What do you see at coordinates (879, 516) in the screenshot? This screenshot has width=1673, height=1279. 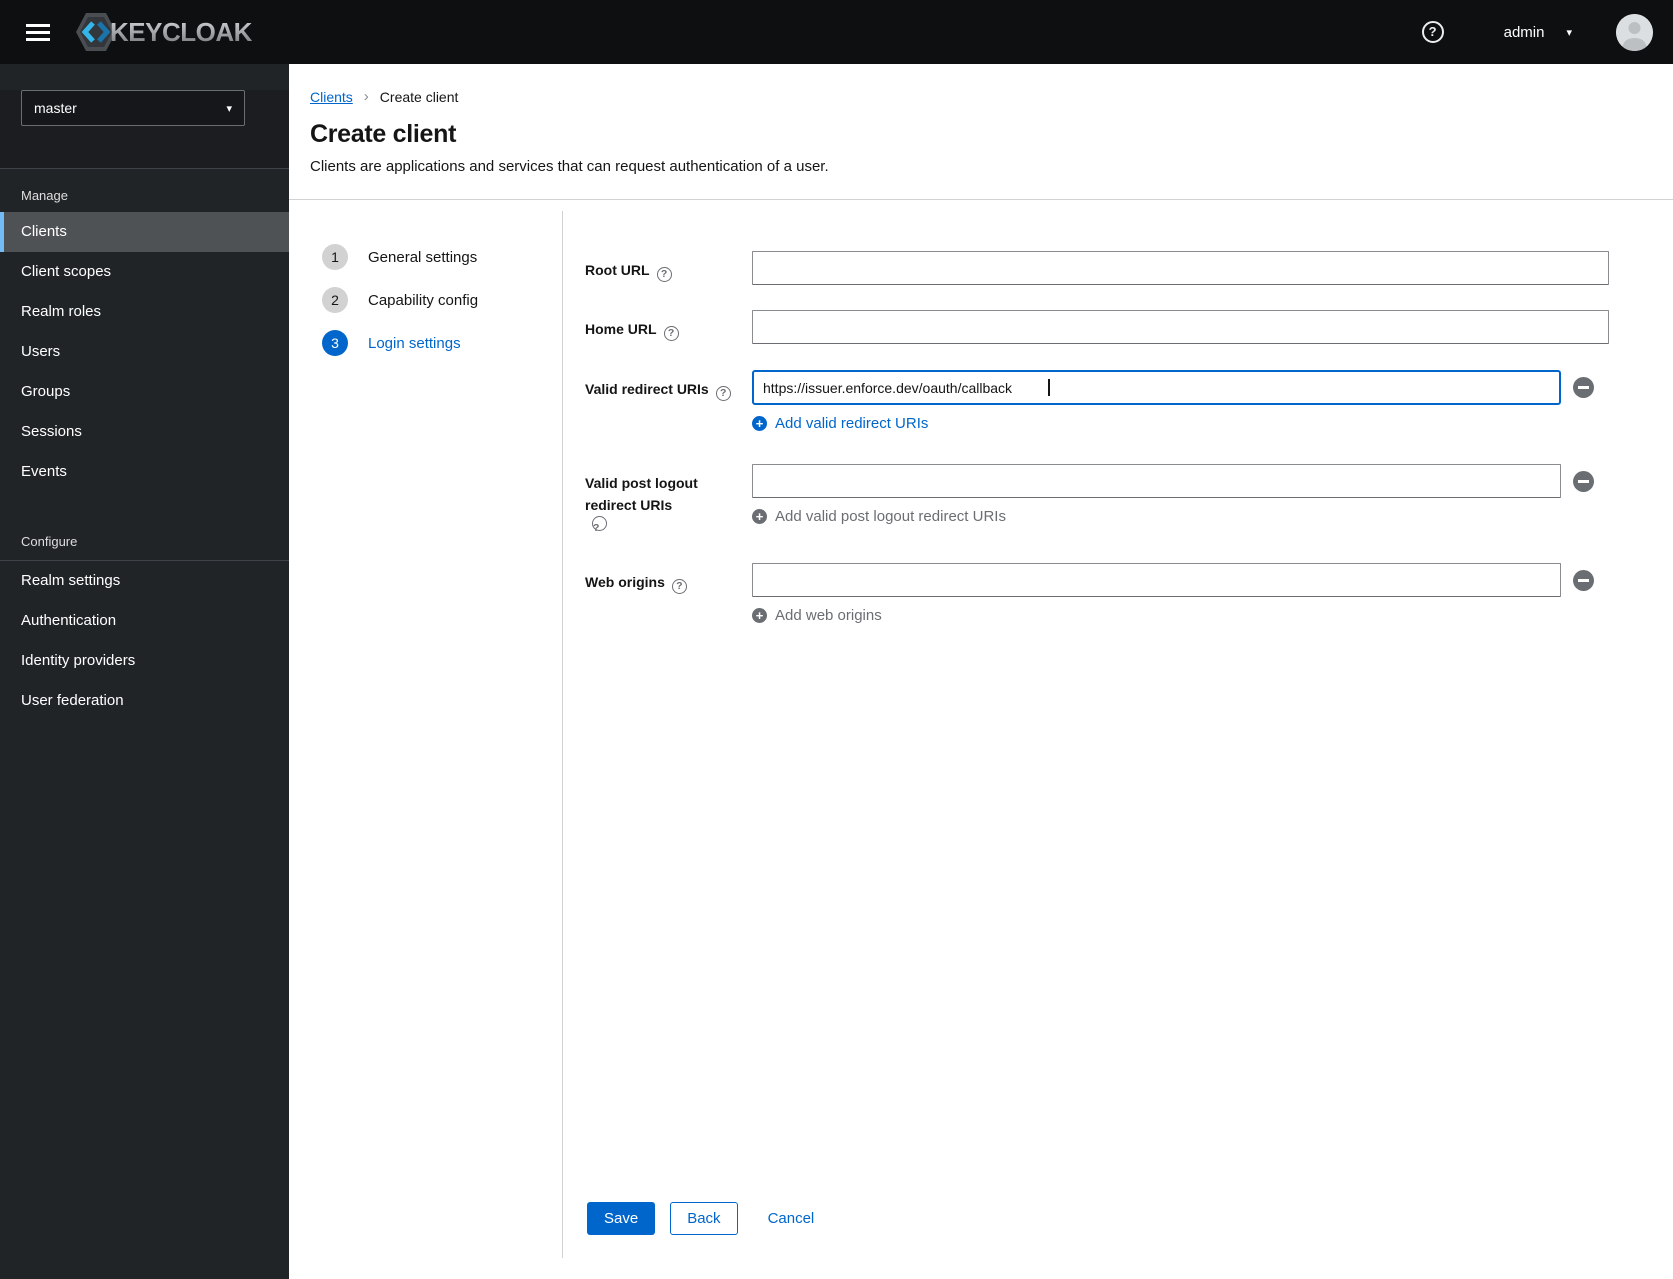 I see `add-valid-post-logout-redirect-uris-button: + Add valid post logout redirect URIs` at bounding box center [879, 516].